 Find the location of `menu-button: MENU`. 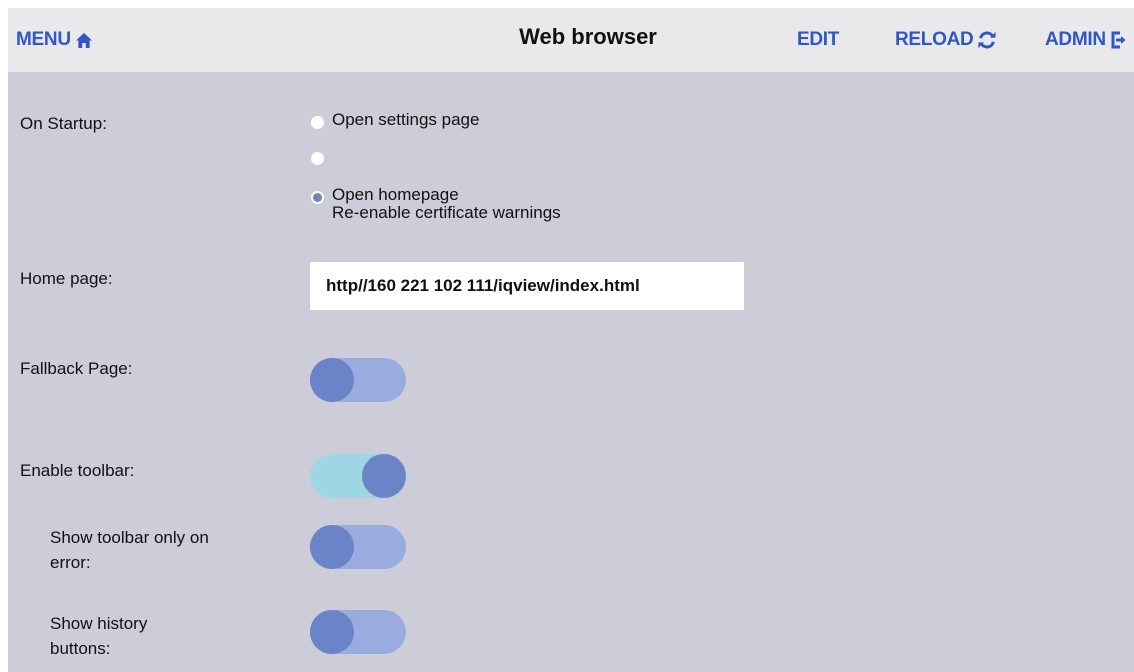

menu-button: MENU is located at coordinates (54, 40).